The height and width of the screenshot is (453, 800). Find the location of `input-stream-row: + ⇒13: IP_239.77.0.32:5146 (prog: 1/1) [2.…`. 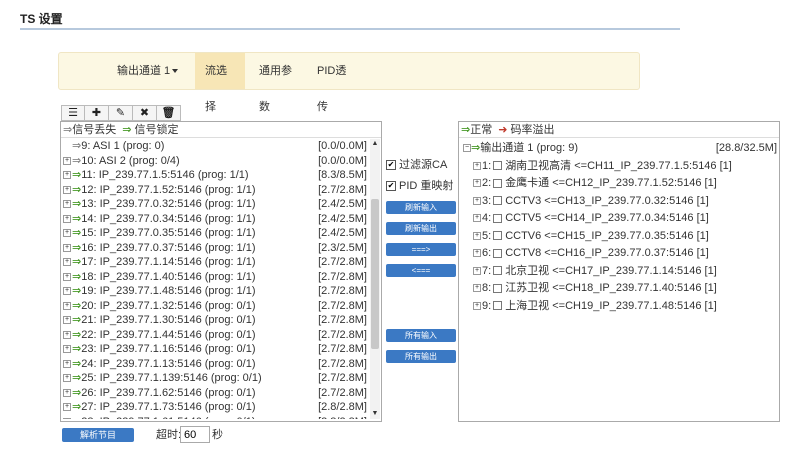

input-stream-row: + ⇒13: IP_239.77.0.32:5146 (prog: 1/1) [2.… is located at coordinates (216, 204).